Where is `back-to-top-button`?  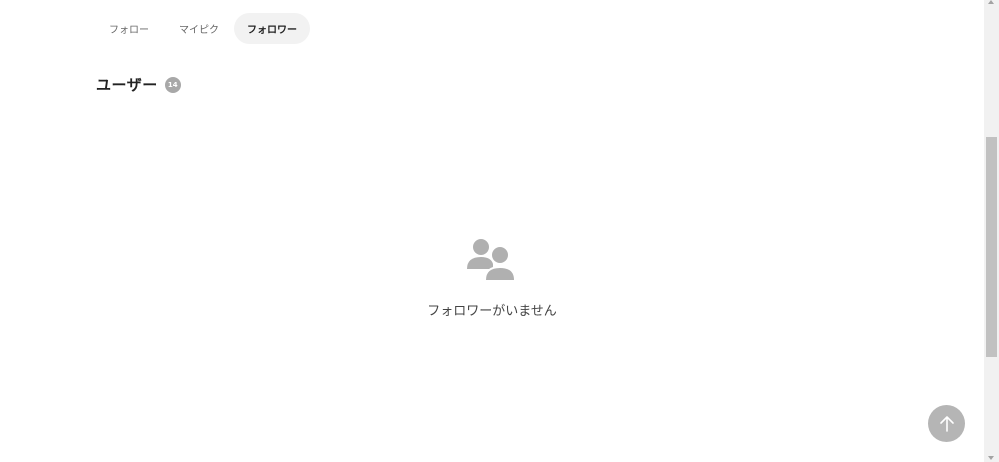
back-to-top-button is located at coordinates (946, 423).